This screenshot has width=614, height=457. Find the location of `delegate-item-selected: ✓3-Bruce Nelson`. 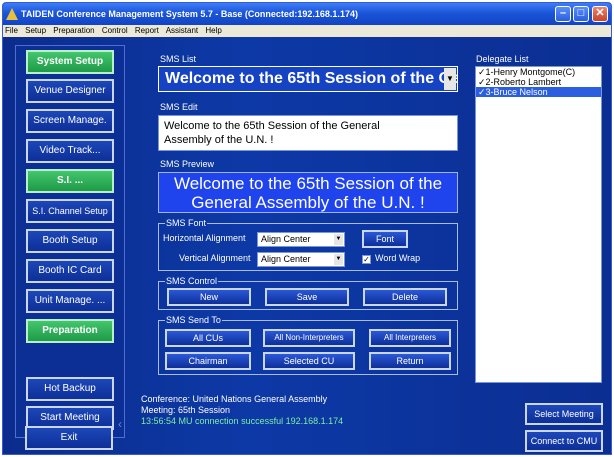

delegate-item-selected: ✓3-Bruce Nelson is located at coordinates (538, 92).